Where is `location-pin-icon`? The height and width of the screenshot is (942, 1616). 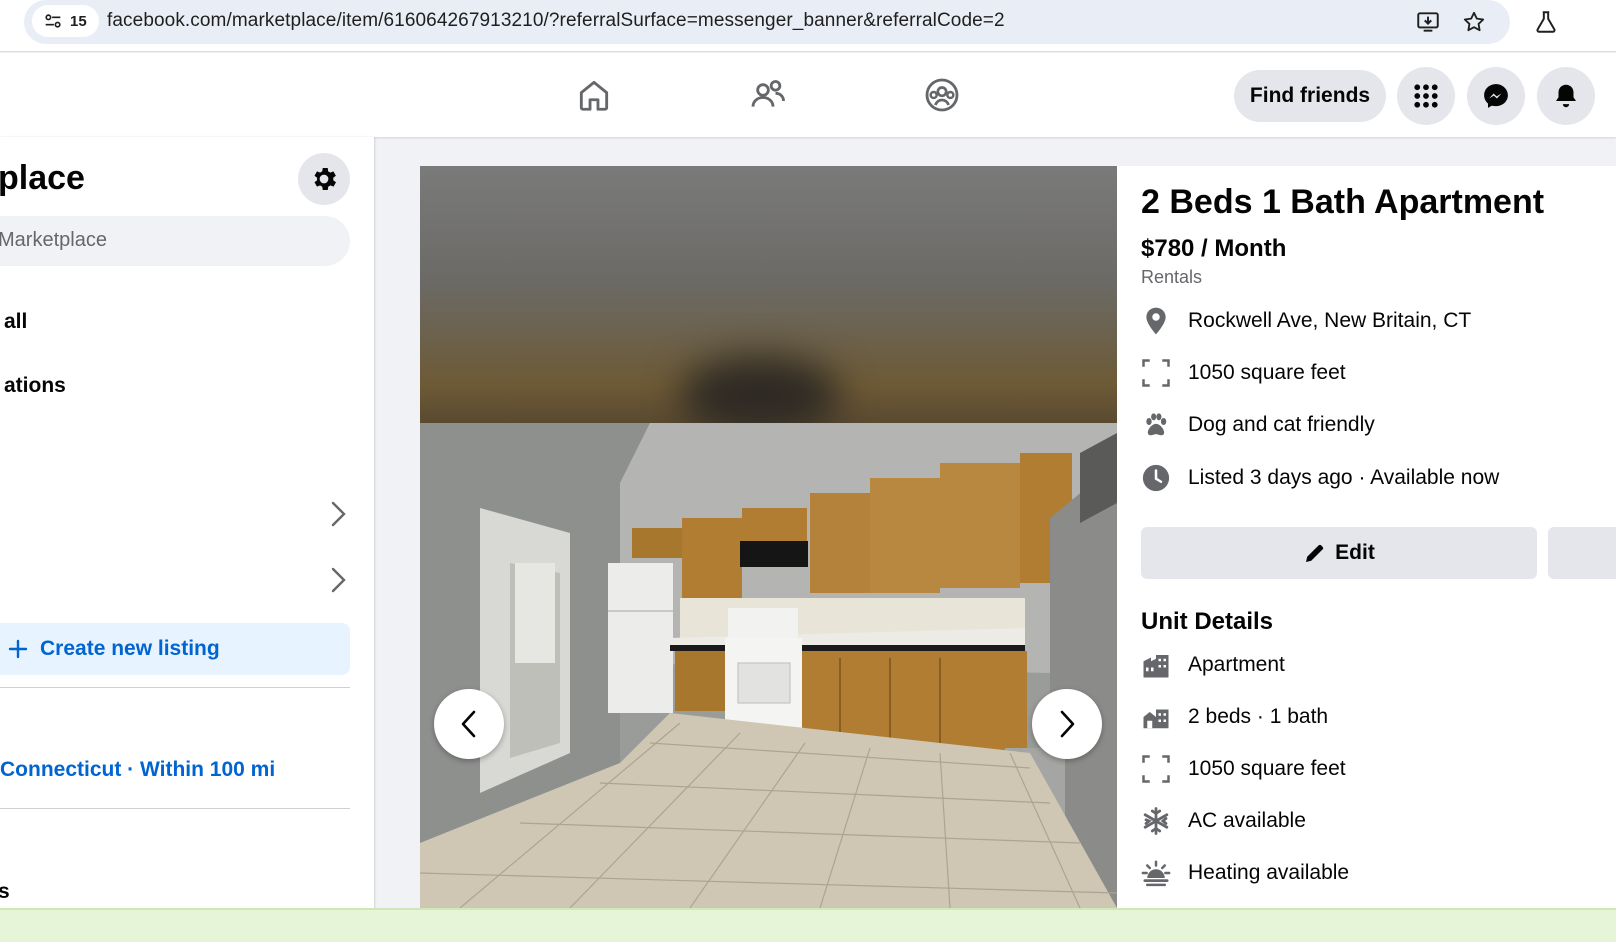 location-pin-icon is located at coordinates (1156, 321).